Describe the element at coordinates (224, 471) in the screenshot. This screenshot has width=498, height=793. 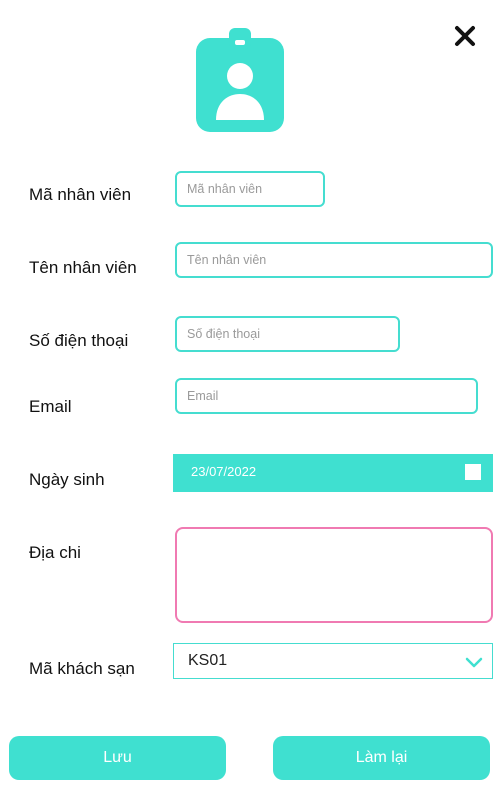
I see `birthdate-value: 23/07/2022` at that location.